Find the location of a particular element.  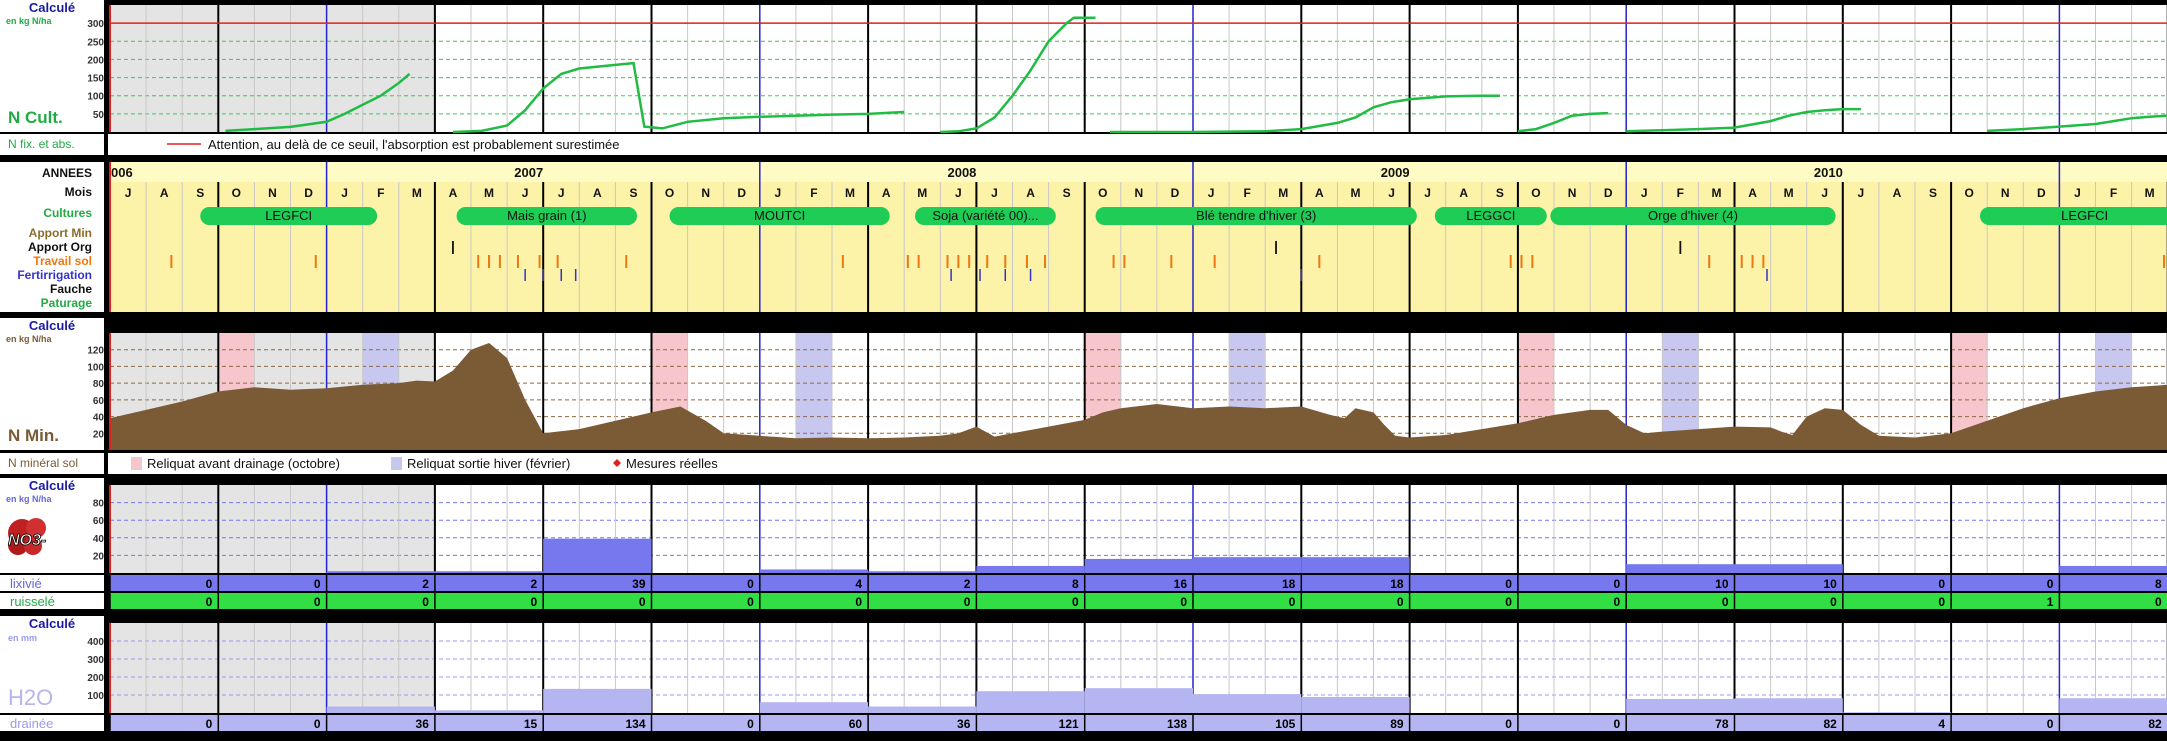

nmin-name: N Min. is located at coordinates (33, 435).